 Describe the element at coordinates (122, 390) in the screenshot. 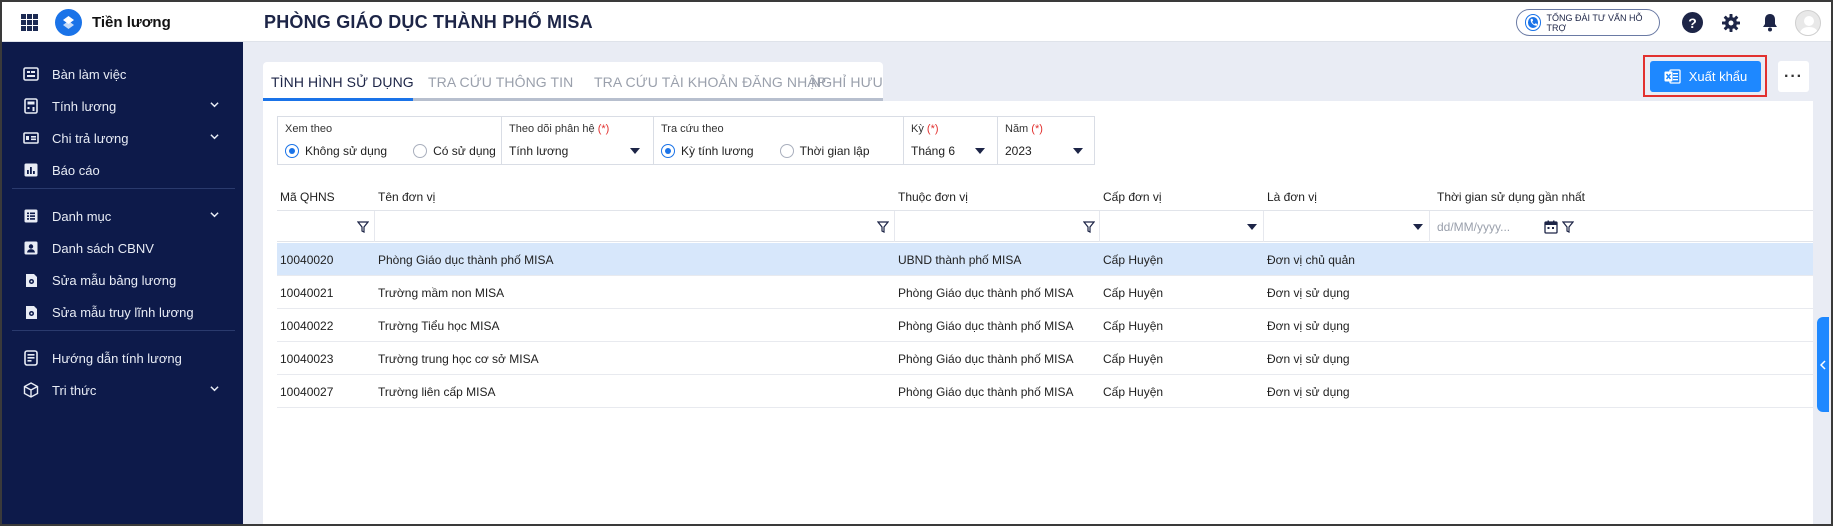

I see `sidebar-item-knowledge: Tri thức` at that location.